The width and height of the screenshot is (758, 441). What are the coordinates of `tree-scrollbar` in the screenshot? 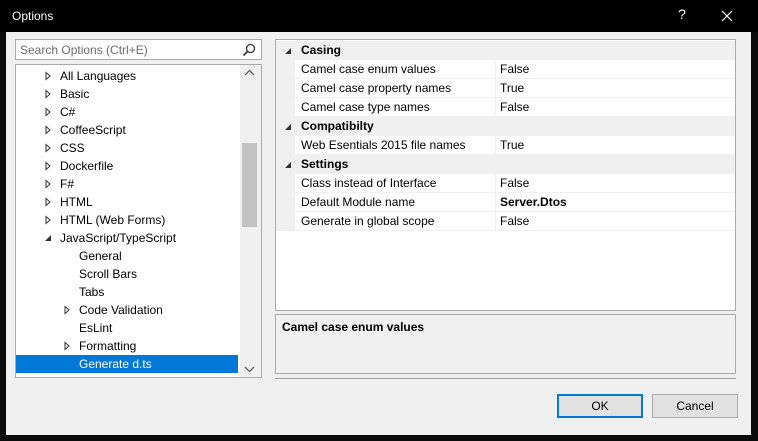 It's located at (250, 221).